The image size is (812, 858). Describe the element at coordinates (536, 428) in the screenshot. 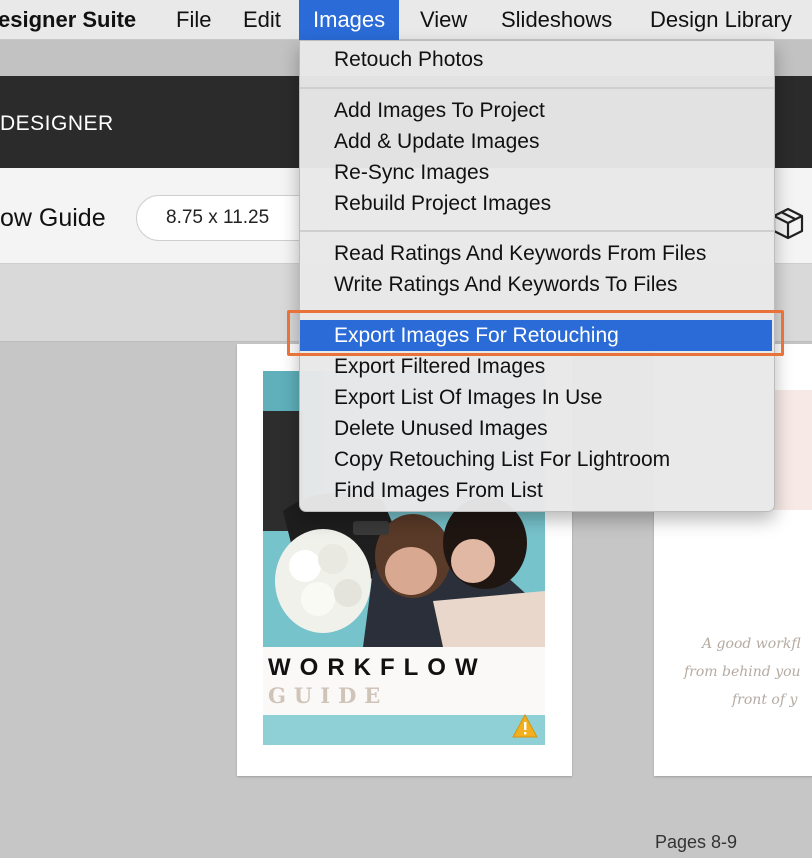

I see `menu-item-delete-unused-images: Delete Unused Images` at that location.